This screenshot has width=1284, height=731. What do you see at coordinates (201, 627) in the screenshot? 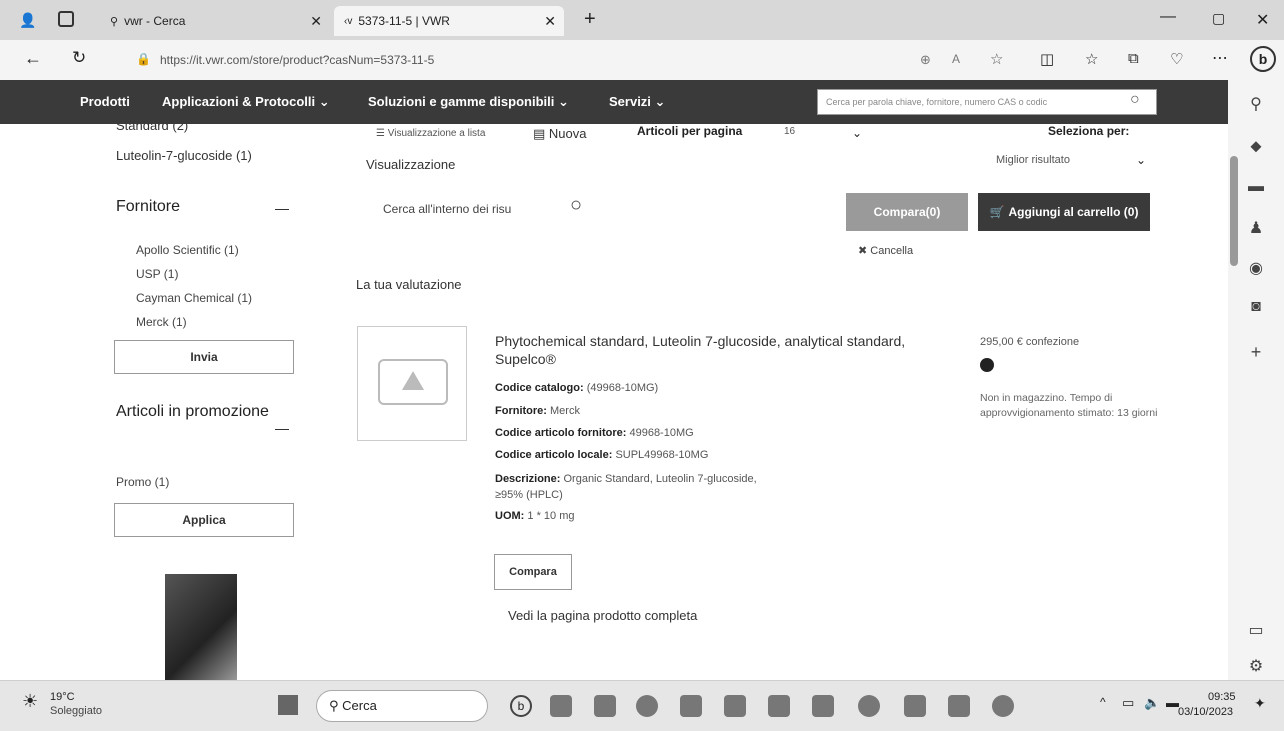
I see `promo-banner-image` at bounding box center [201, 627].